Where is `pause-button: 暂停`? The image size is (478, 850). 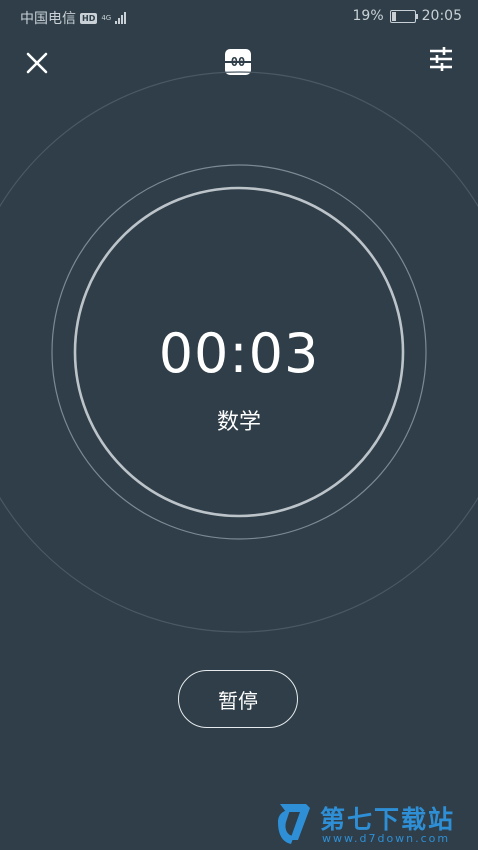 pause-button: 暂停 is located at coordinates (238, 699).